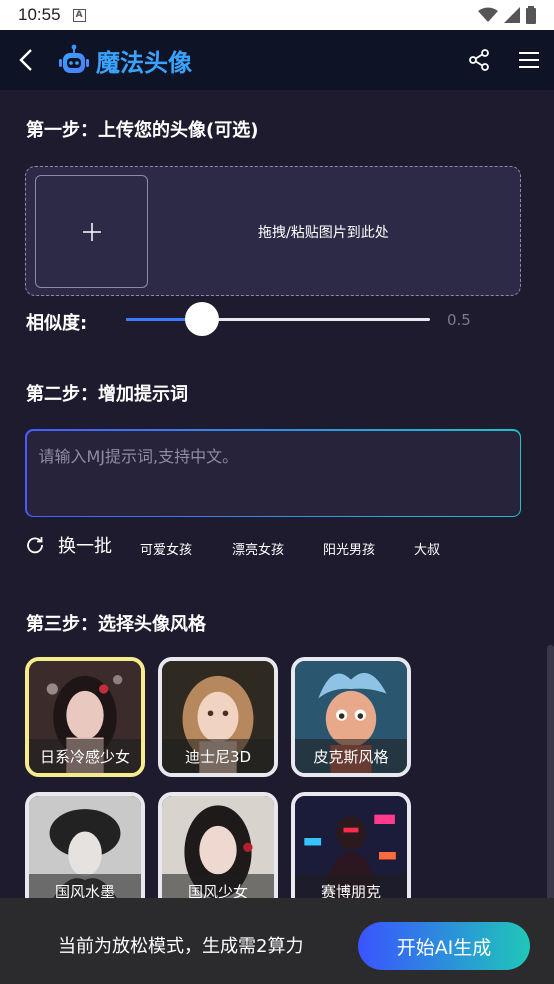 The width and height of the screenshot is (554, 984). What do you see at coordinates (35, 545) in the screenshot?
I see `refresh-icon` at bounding box center [35, 545].